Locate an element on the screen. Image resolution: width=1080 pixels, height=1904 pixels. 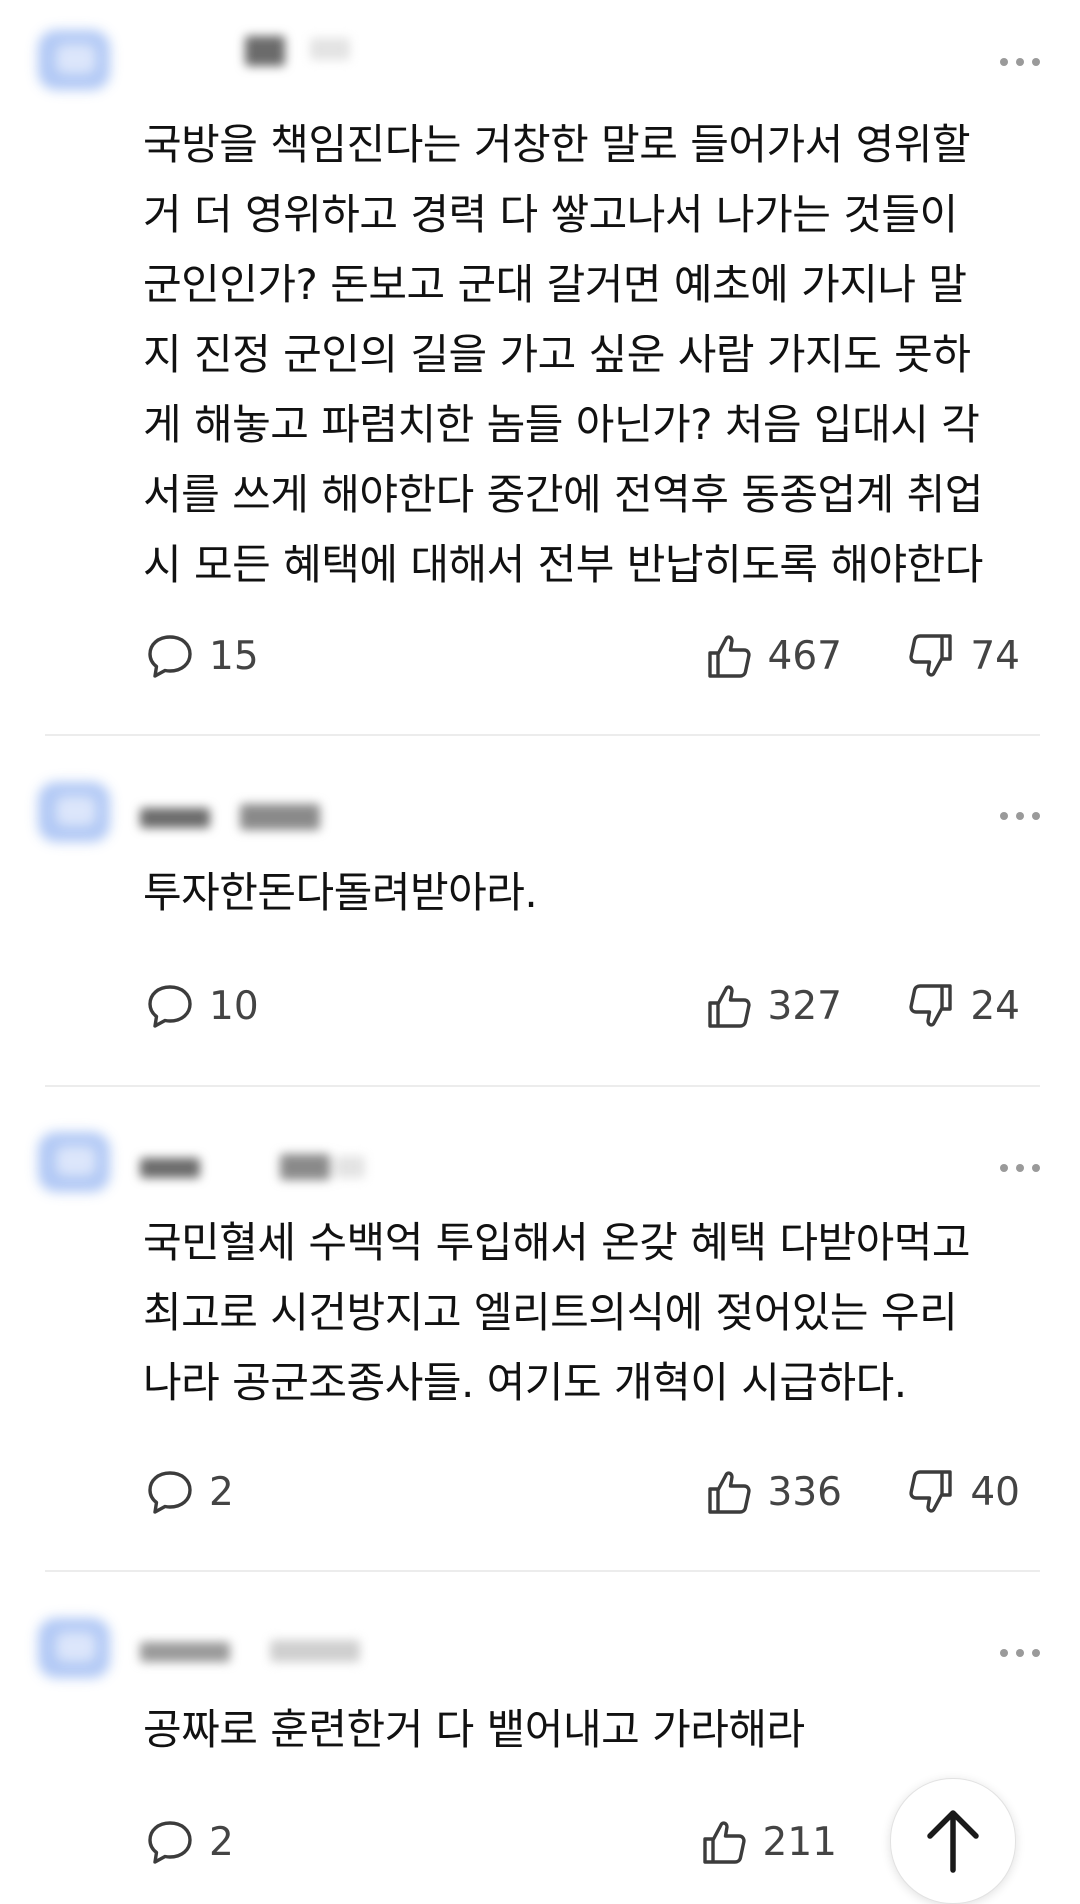
comment-text: 투자한돈다돌려받아라. is located at coordinates (340, 892).